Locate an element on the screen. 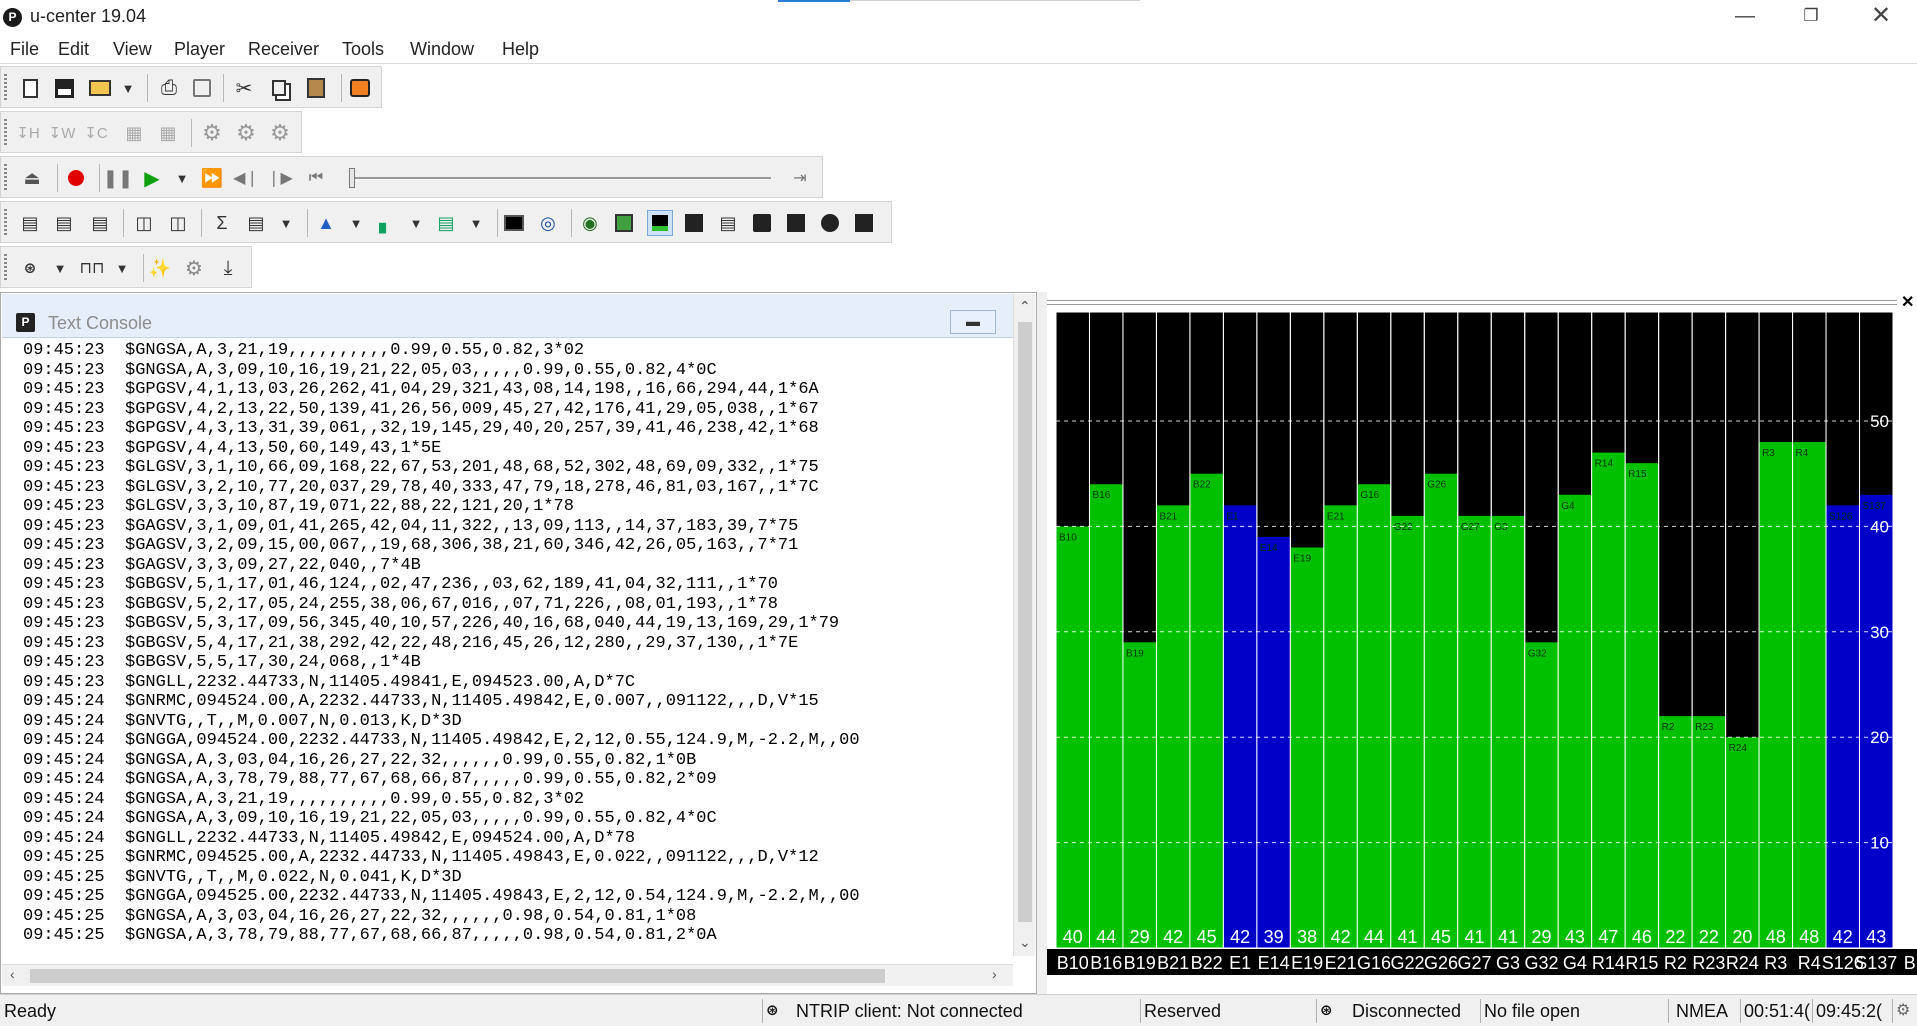 The image size is (1917, 1026). menu-view: View is located at coordinates (132, 49).